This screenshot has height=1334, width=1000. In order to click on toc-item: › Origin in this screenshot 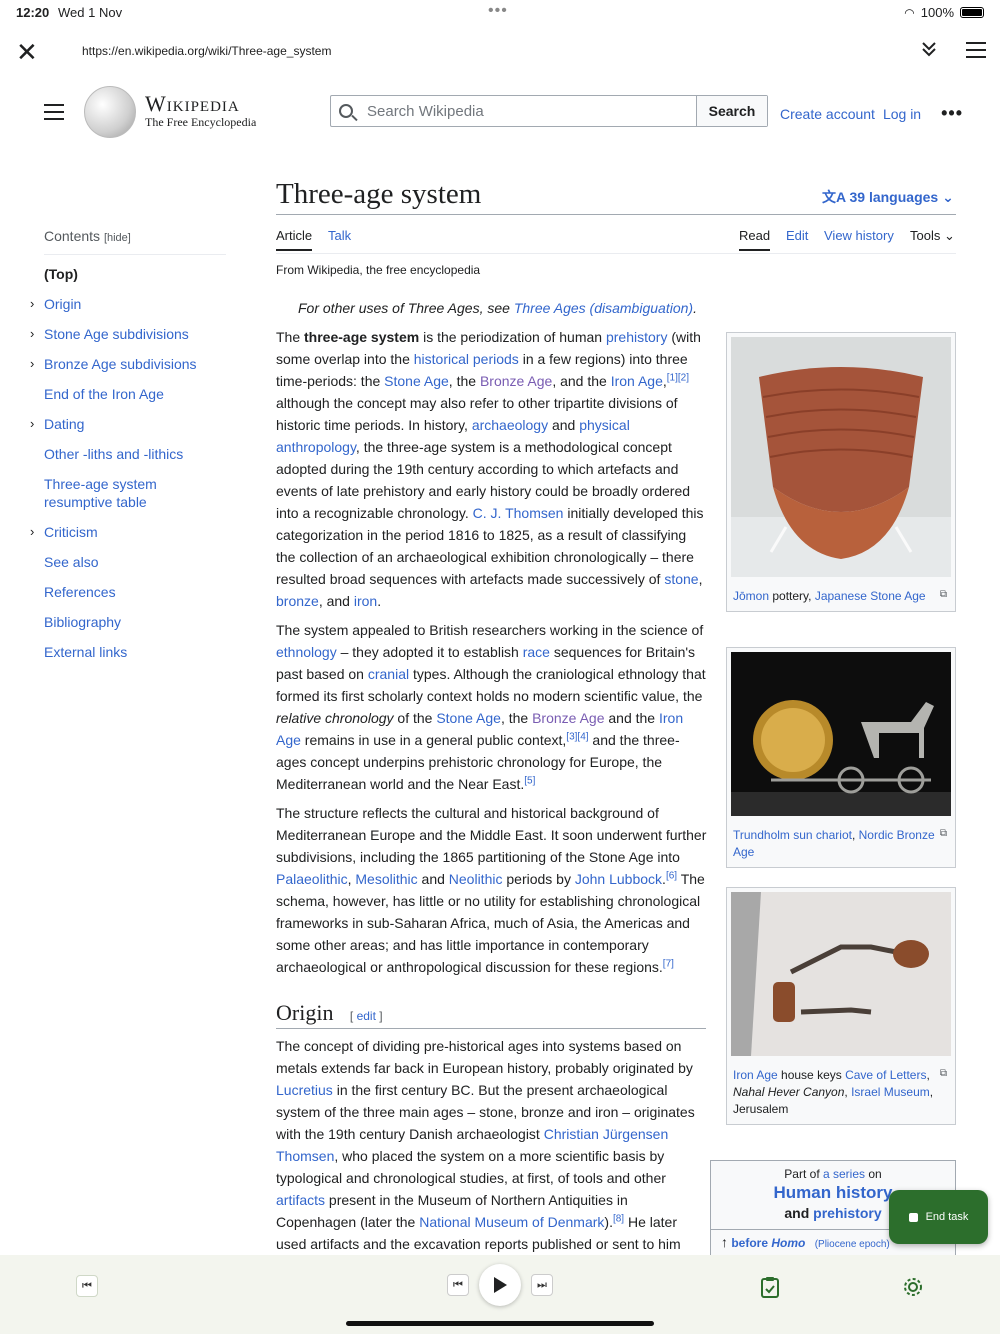, I will do `click(128, 304)`.